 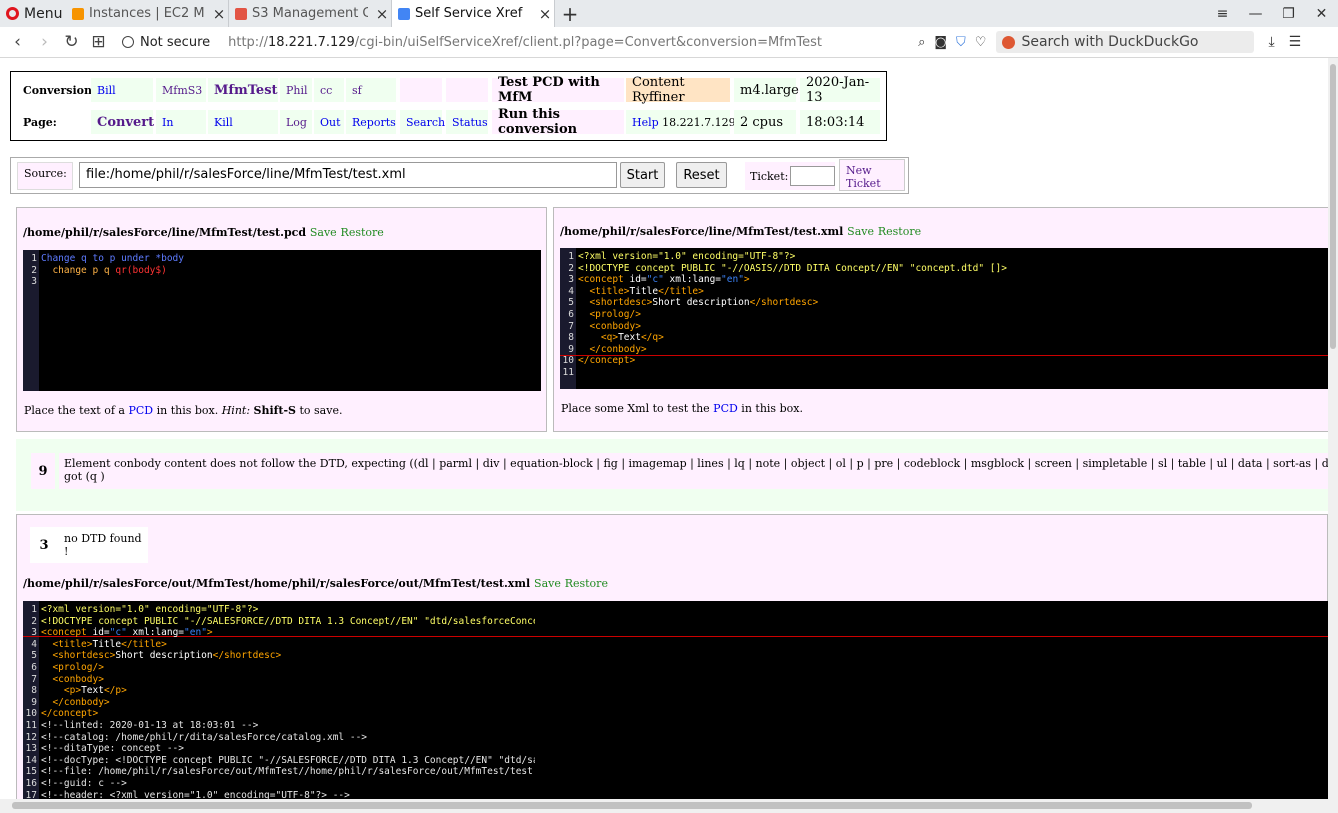 I want to click on xml-restore-link: Restore, so click(x=899, y=231).